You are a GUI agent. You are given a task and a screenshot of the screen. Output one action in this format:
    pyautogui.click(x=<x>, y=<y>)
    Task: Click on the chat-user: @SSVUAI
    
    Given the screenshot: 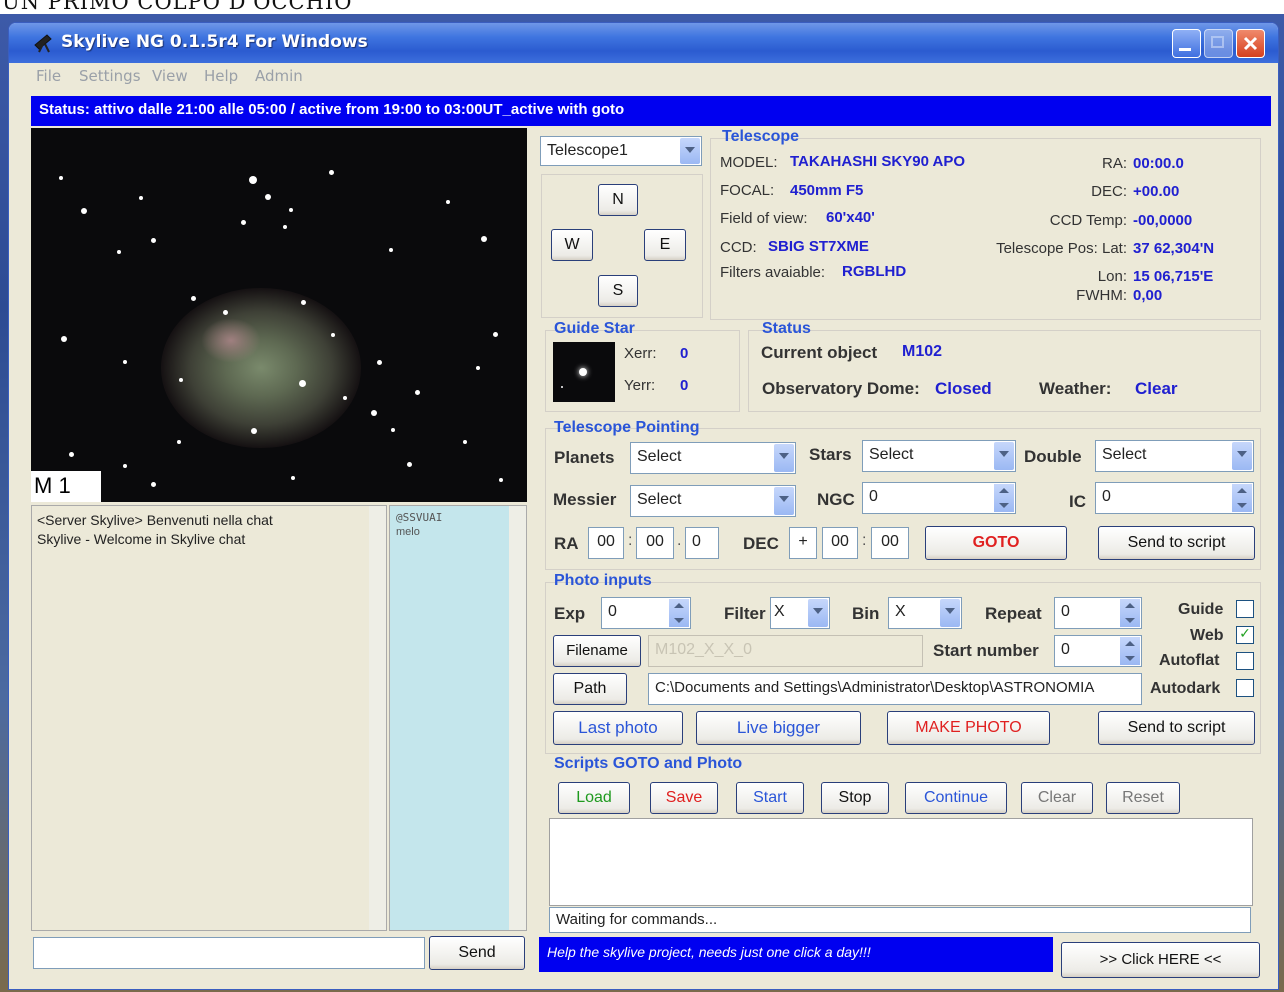 What is the action you would take?
    pyautogui.click(x=419, y=517)
    